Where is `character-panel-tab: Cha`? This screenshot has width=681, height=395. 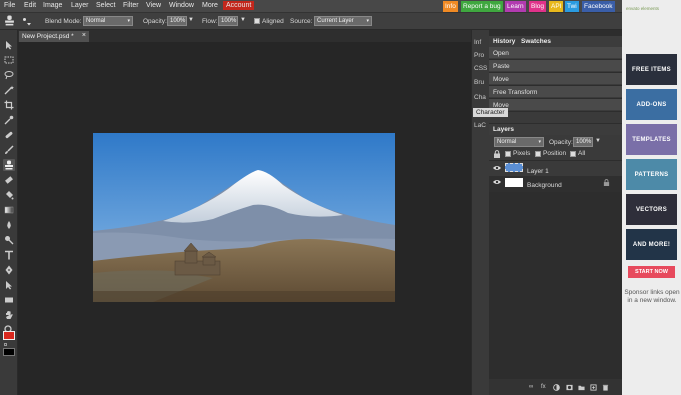
character-panel-tab: Cha is located at coordinates (480, 97).